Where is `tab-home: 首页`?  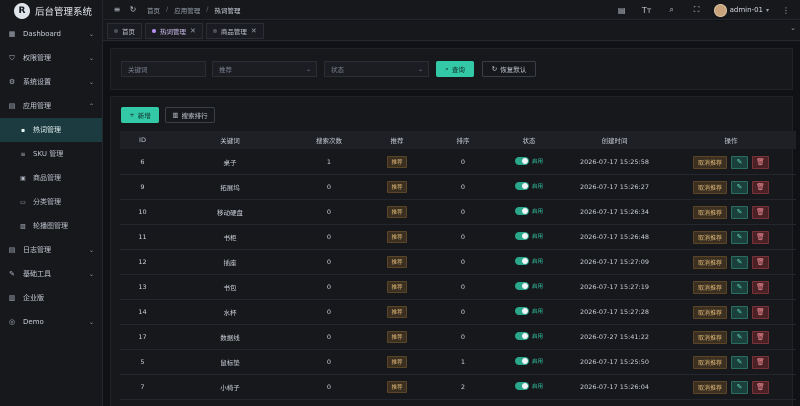
tab-home: 首页 is located at coordinates (124, 30).